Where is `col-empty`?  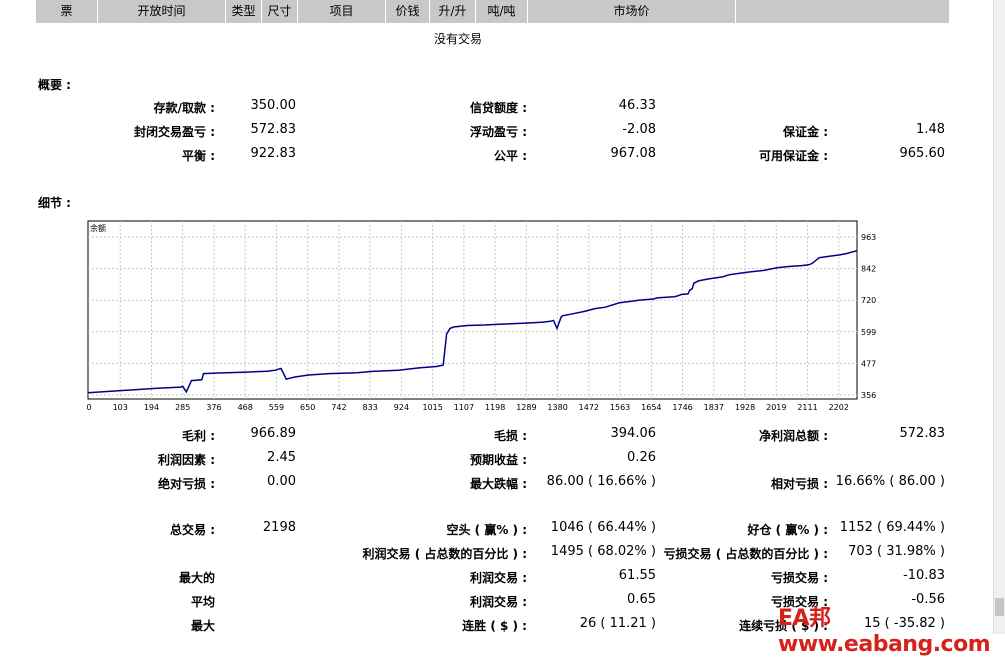
col-empty is located at coordinates (842, 11).